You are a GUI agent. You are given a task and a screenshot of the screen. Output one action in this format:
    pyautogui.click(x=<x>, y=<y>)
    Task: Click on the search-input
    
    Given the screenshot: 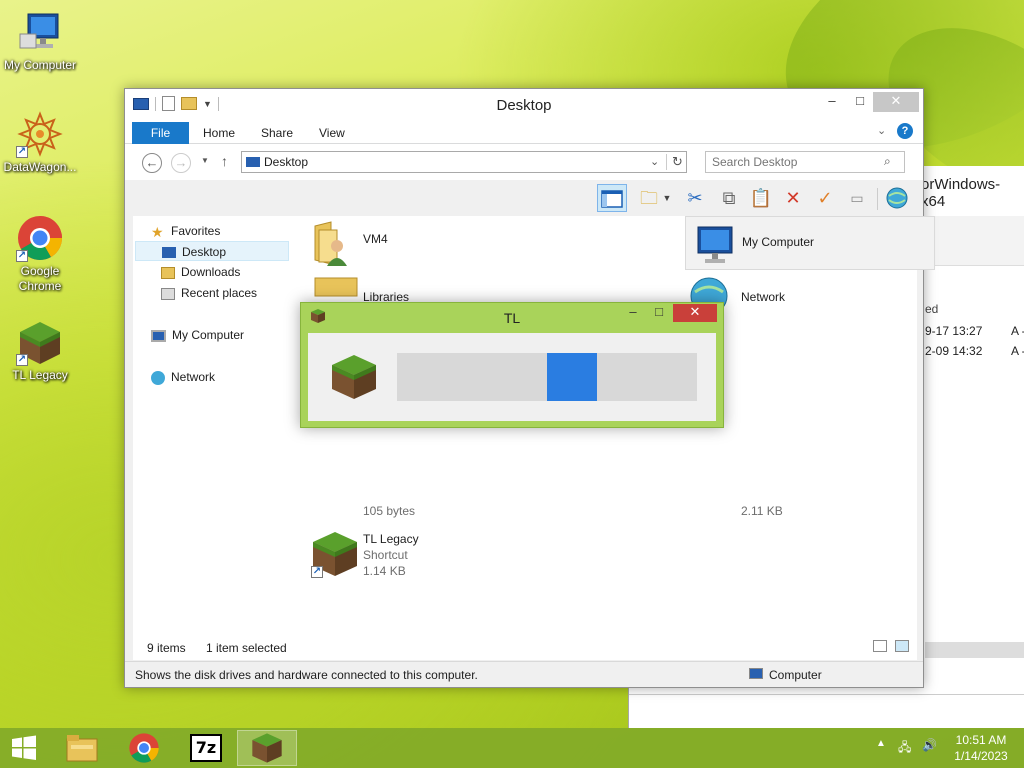 What is the action you would take?
    pyautogui.click(x=797, y=162)
    